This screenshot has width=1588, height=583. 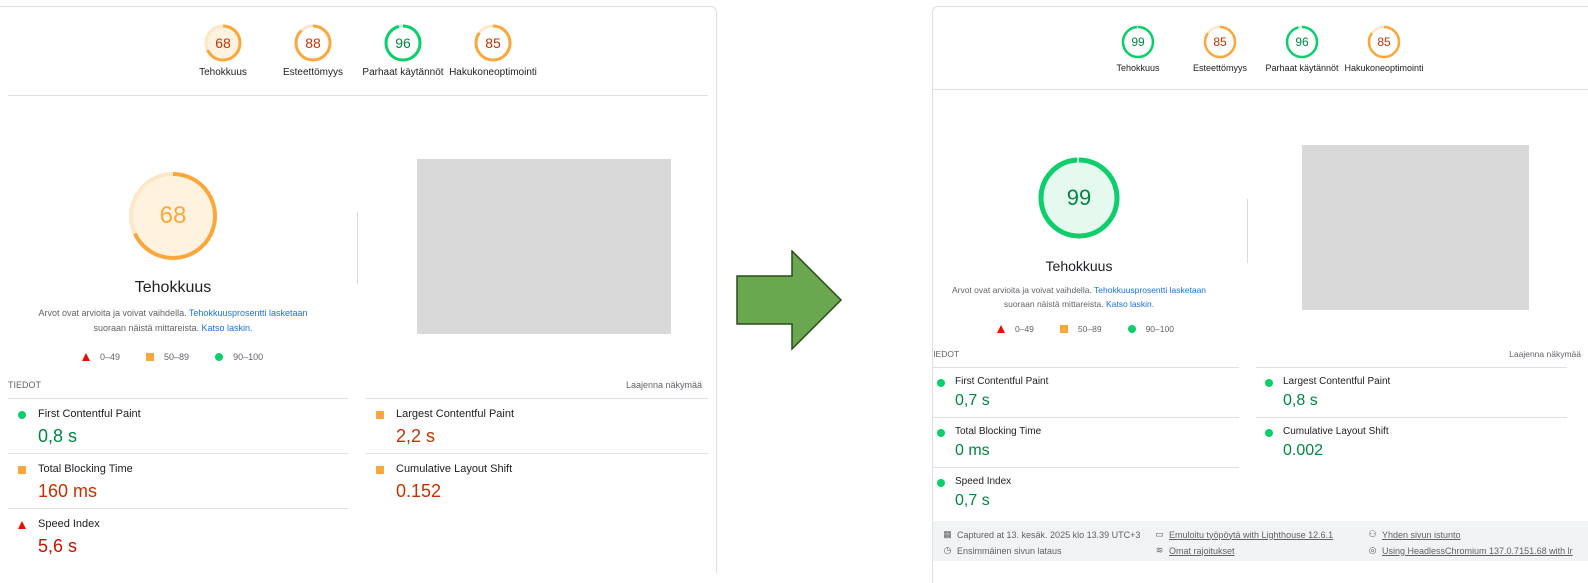 What do you see at coordinates (1086, 442) in the screenshot?
I see `metric-tbt: Total Blocking Time 0 ms` at bounding box center [1086, 442].